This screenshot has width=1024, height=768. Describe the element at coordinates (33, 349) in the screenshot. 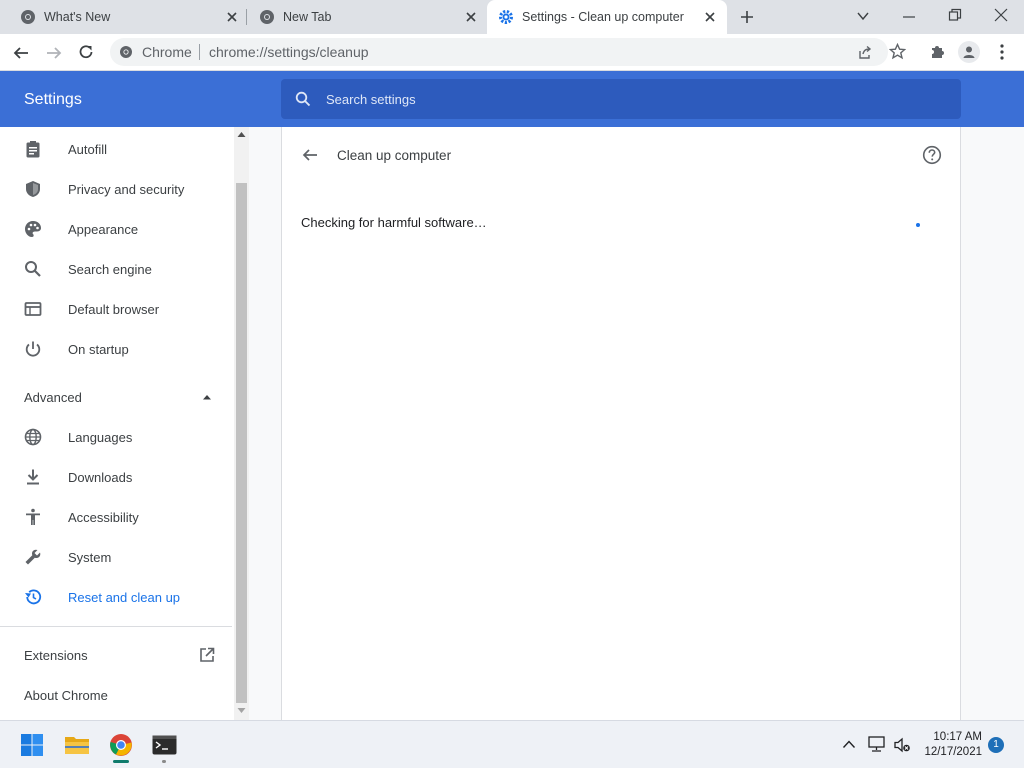

I see `power-icon` at that location.